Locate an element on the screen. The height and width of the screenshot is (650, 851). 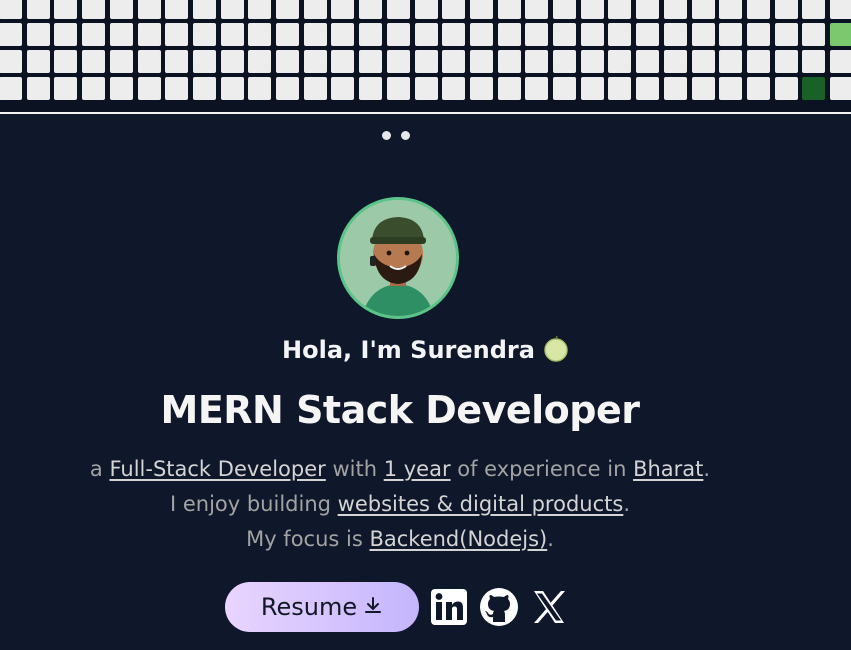
linkedin-icon is located at coordinates (449, 607).